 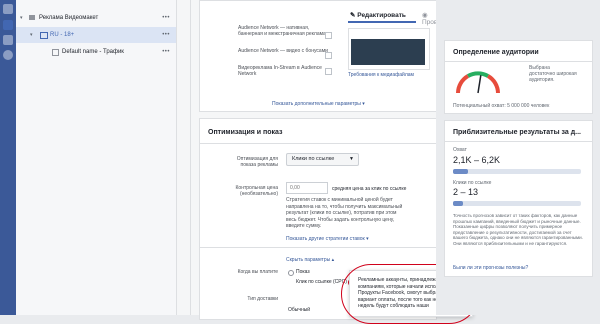 What do you see at coordinates (257, 272) in the screenshot?
I see `when-charged-label: Когда вы платите` at bounding box center [257, 272].